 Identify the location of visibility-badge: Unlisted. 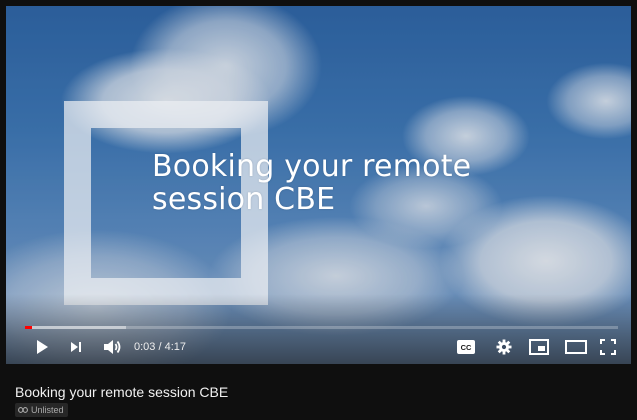
(41, 410).